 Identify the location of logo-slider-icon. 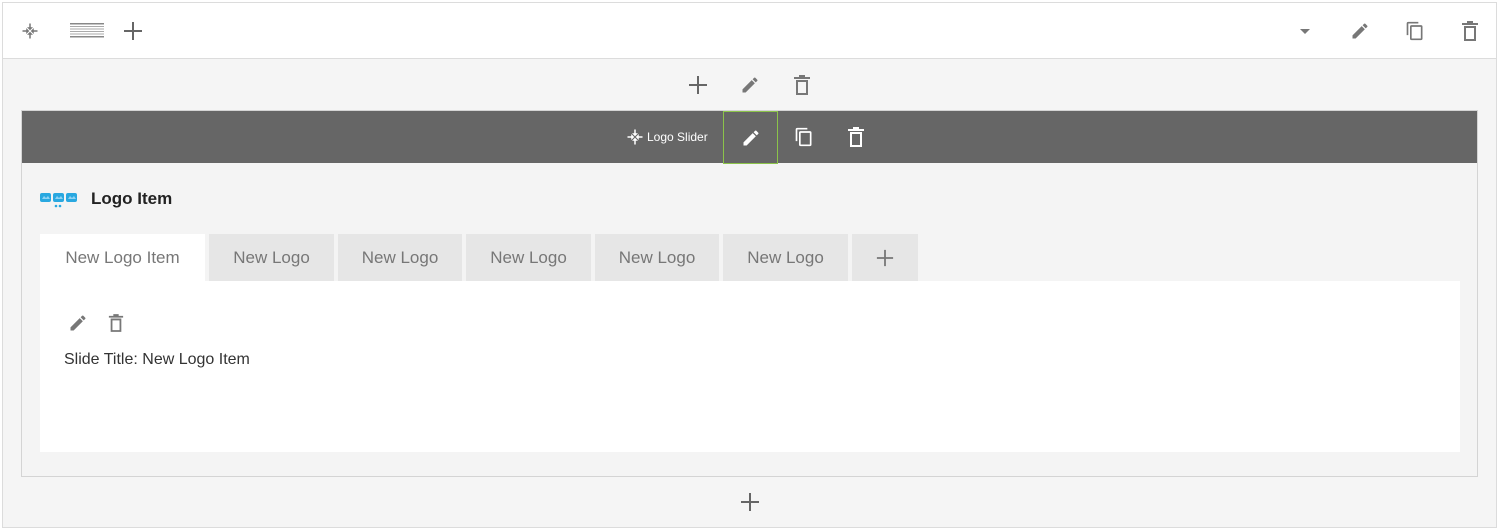
(58, 200).